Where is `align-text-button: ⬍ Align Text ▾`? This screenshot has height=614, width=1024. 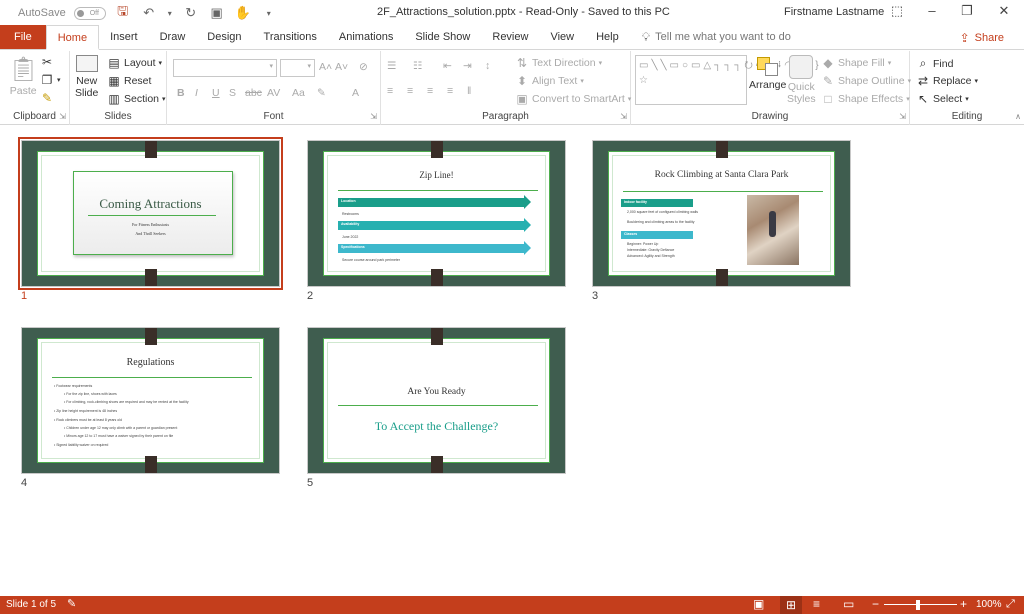
align-text-button: ⬍ Align Text ▾ is located at coordinates (549, 81).